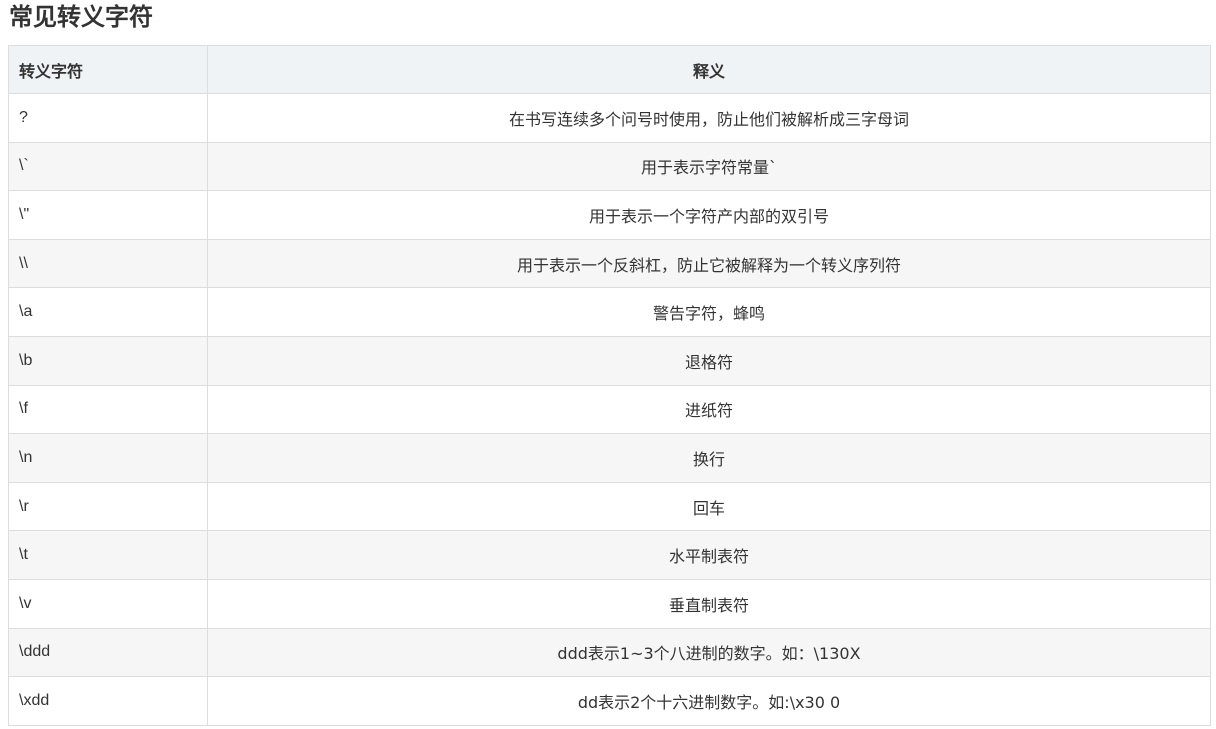 This screenshot has height=729, width=1216. Describe the element at coordinates (709, 312) in the screenshot. I see `meaning-cell: 警告字符，蜂鸣` at that location.